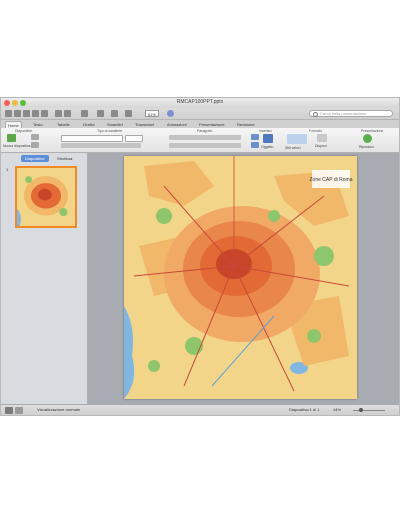 Image resolution: width=400 pixels, height=517 pixels. Describe the element at coordinates (205, 145) in the screenshot. I see `paragraph-align-buttons` at that location.